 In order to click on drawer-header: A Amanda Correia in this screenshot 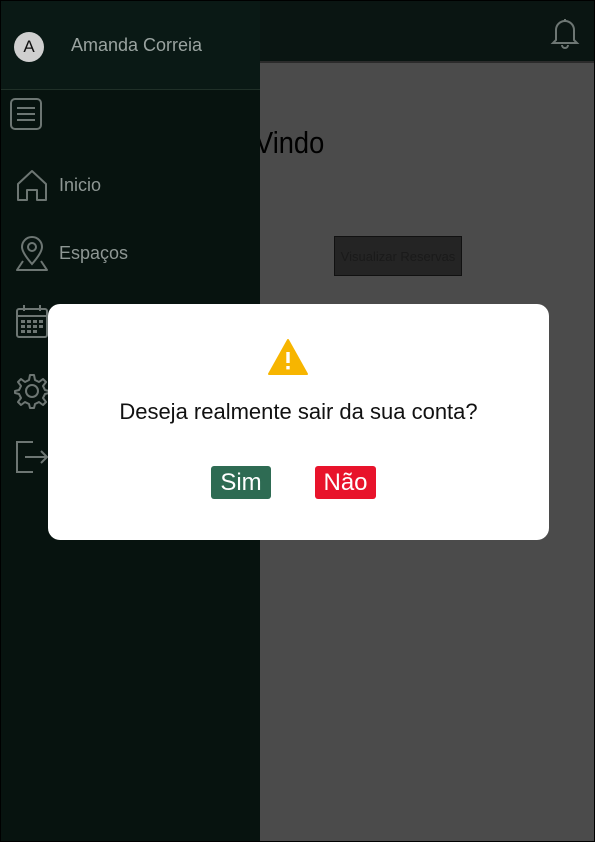, I will do `click(130, 45)`.